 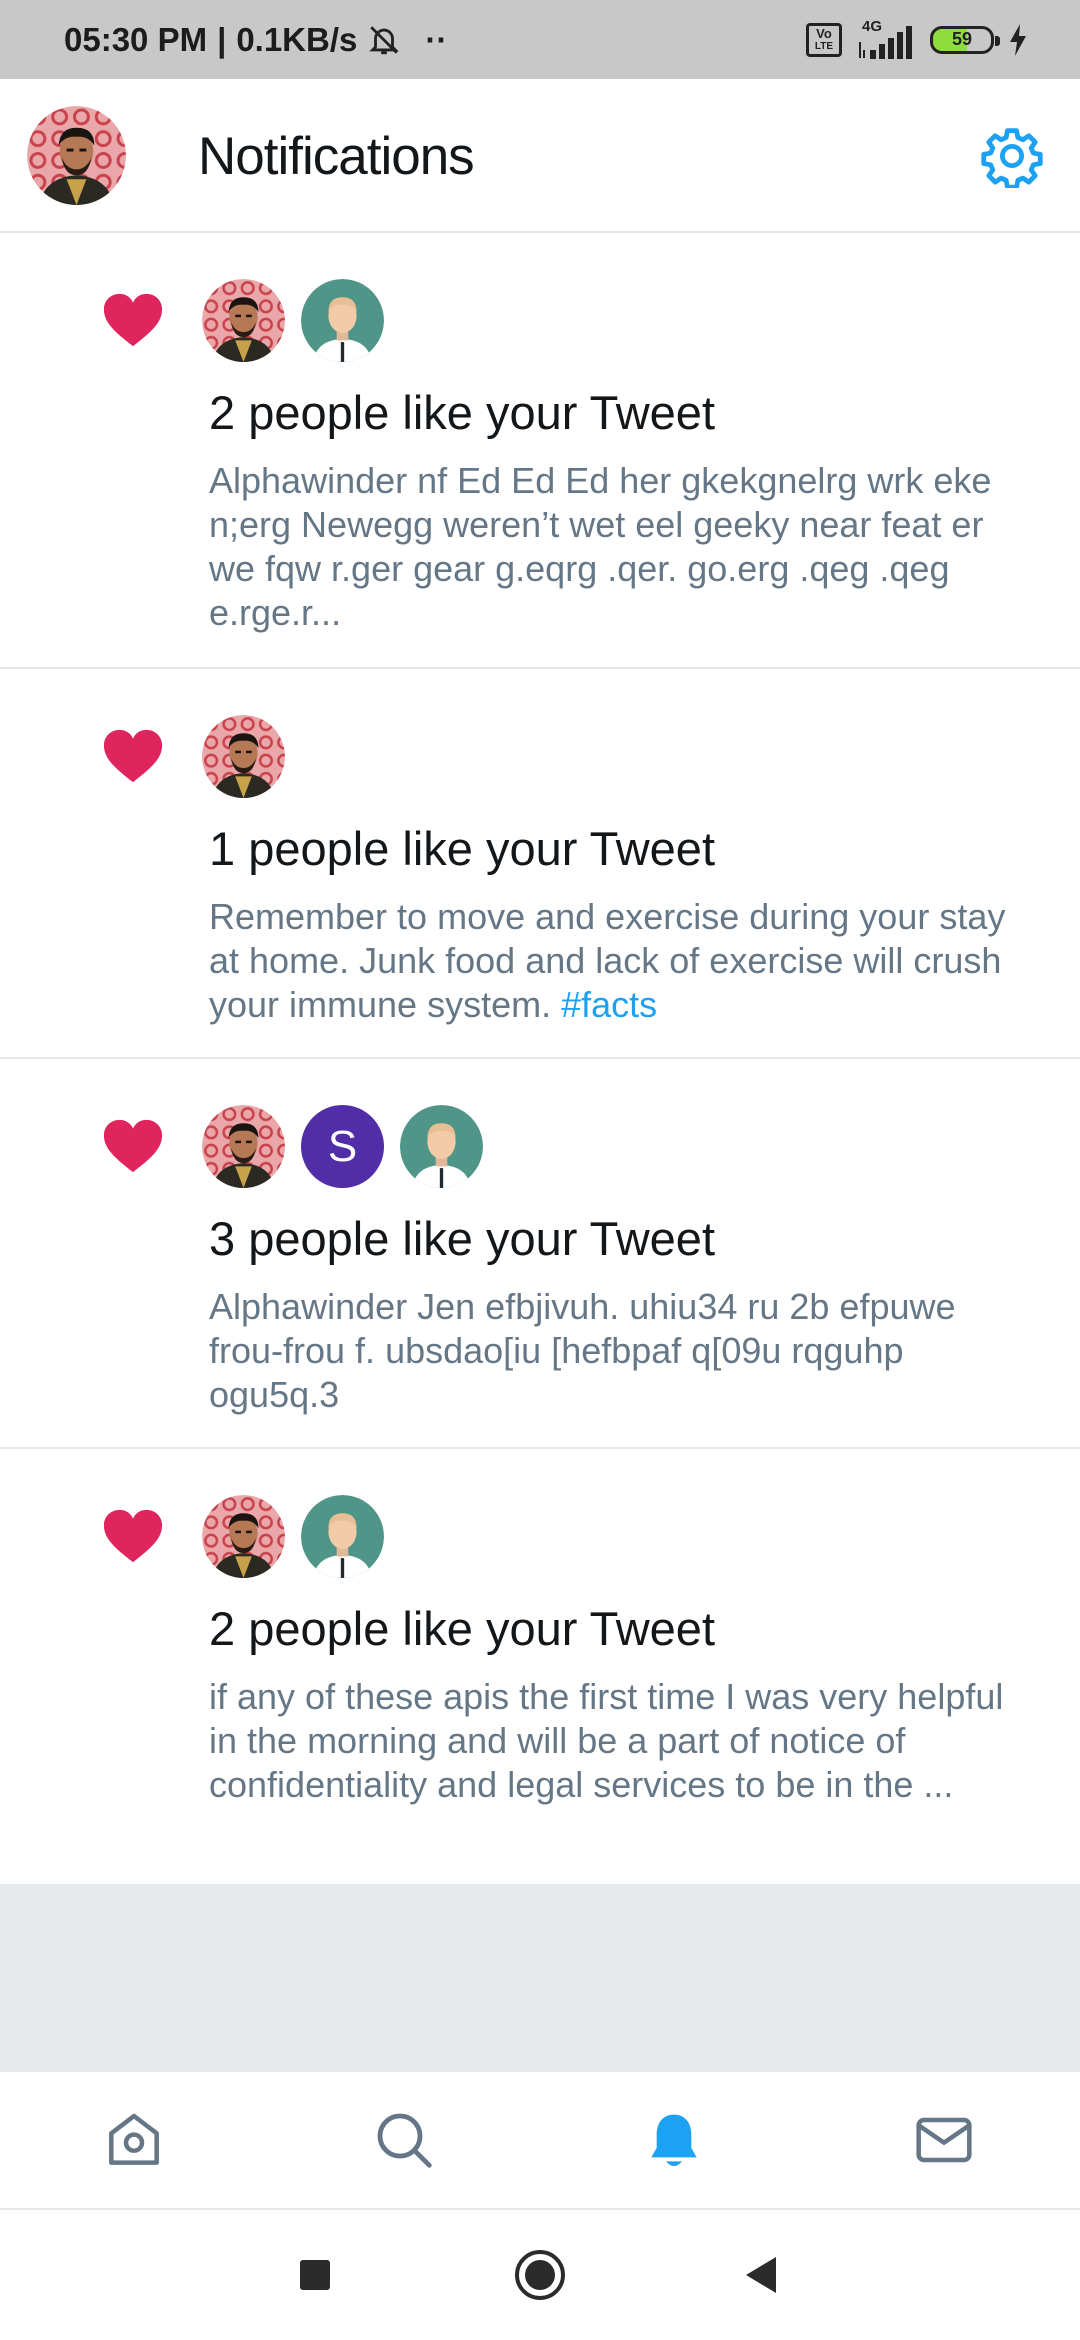 I want to click on profile-avatar, so click(x=76, y=155).